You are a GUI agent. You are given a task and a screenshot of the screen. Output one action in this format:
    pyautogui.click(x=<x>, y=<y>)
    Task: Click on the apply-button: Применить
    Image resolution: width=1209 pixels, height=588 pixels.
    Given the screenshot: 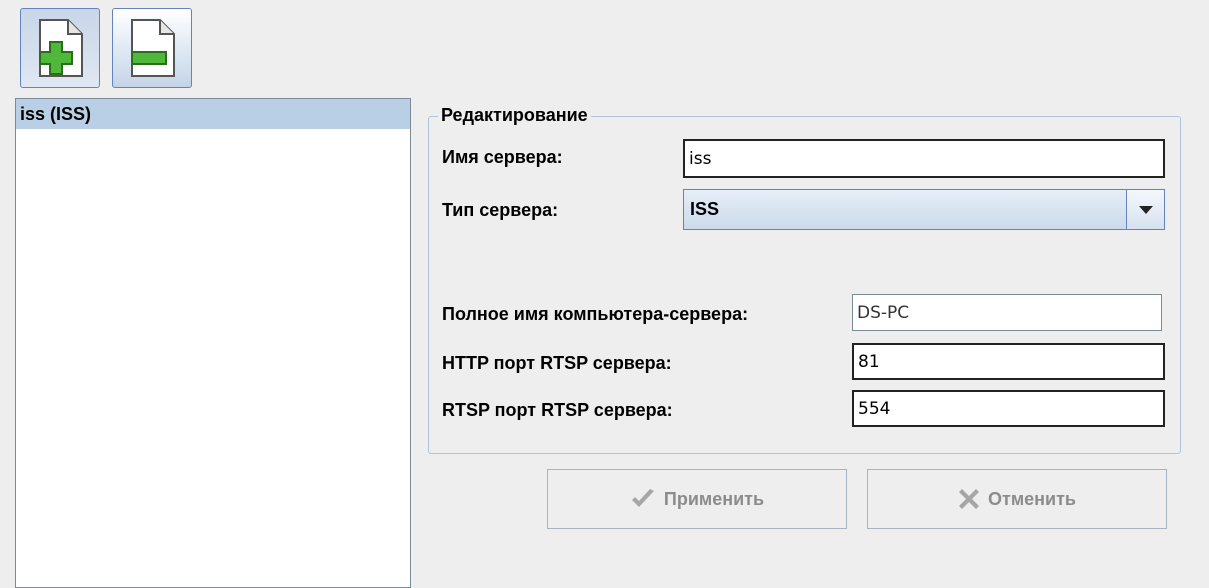 What is the action you would take?
    pyautogui.click(x=697, y=499)
    